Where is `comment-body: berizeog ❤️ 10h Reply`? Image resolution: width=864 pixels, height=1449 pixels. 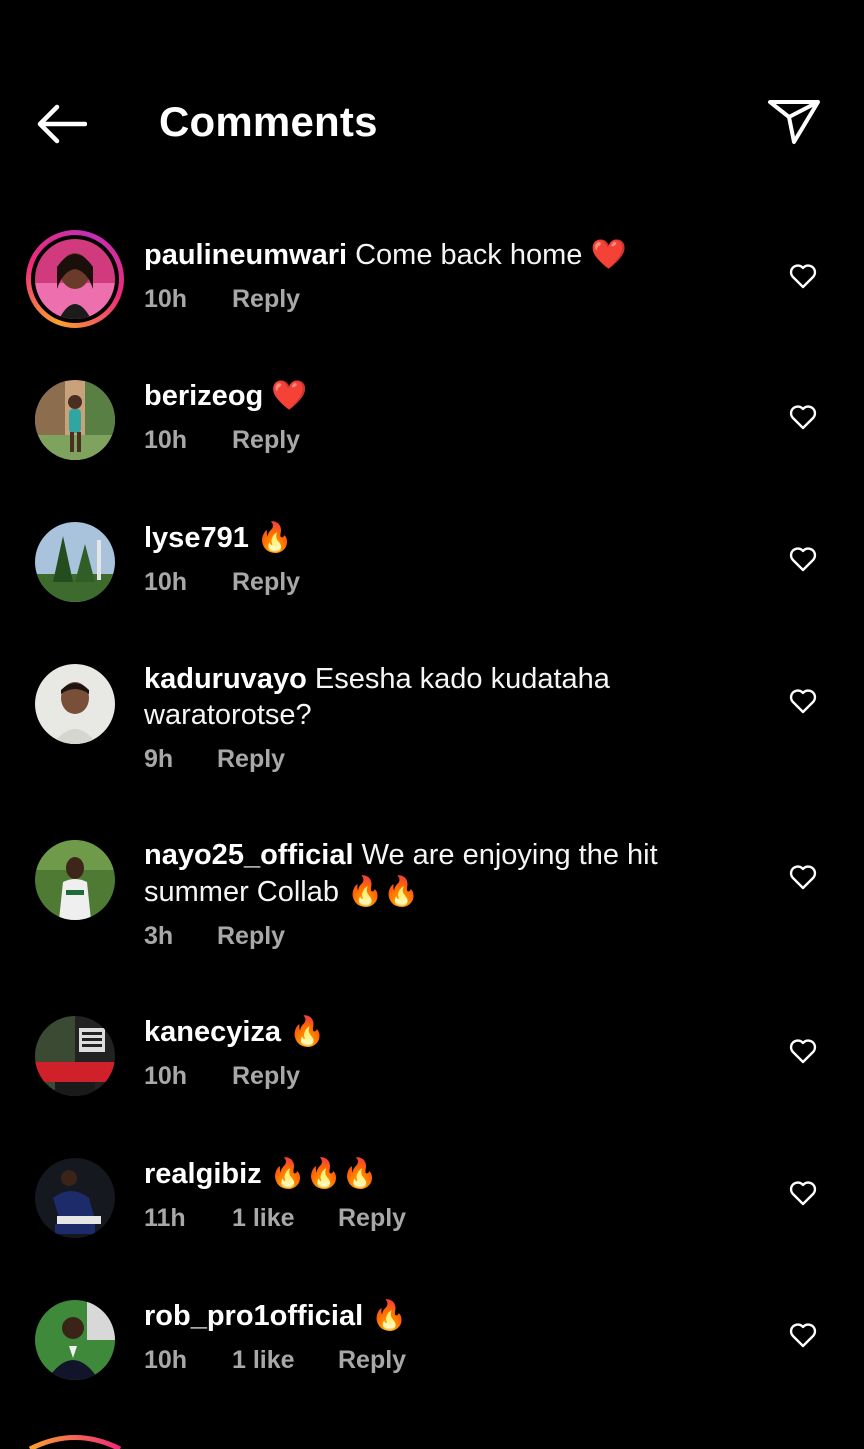
comment-body: berizeog ❤️ 10h Reply is located at coordinates (444, 416).